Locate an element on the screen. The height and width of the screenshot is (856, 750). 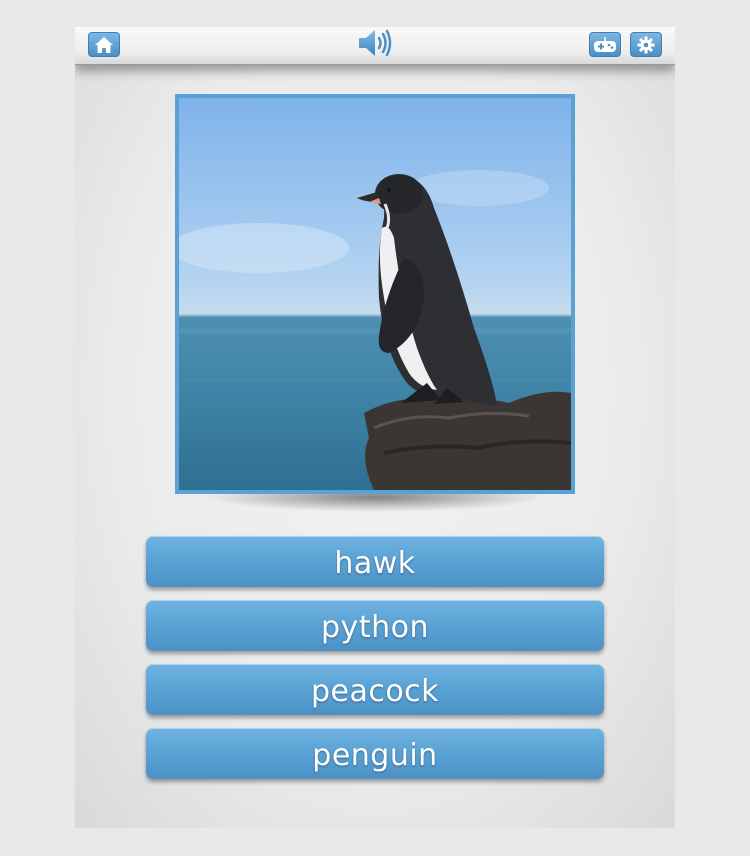
top-toolbar is located at coordinates (375, 46).